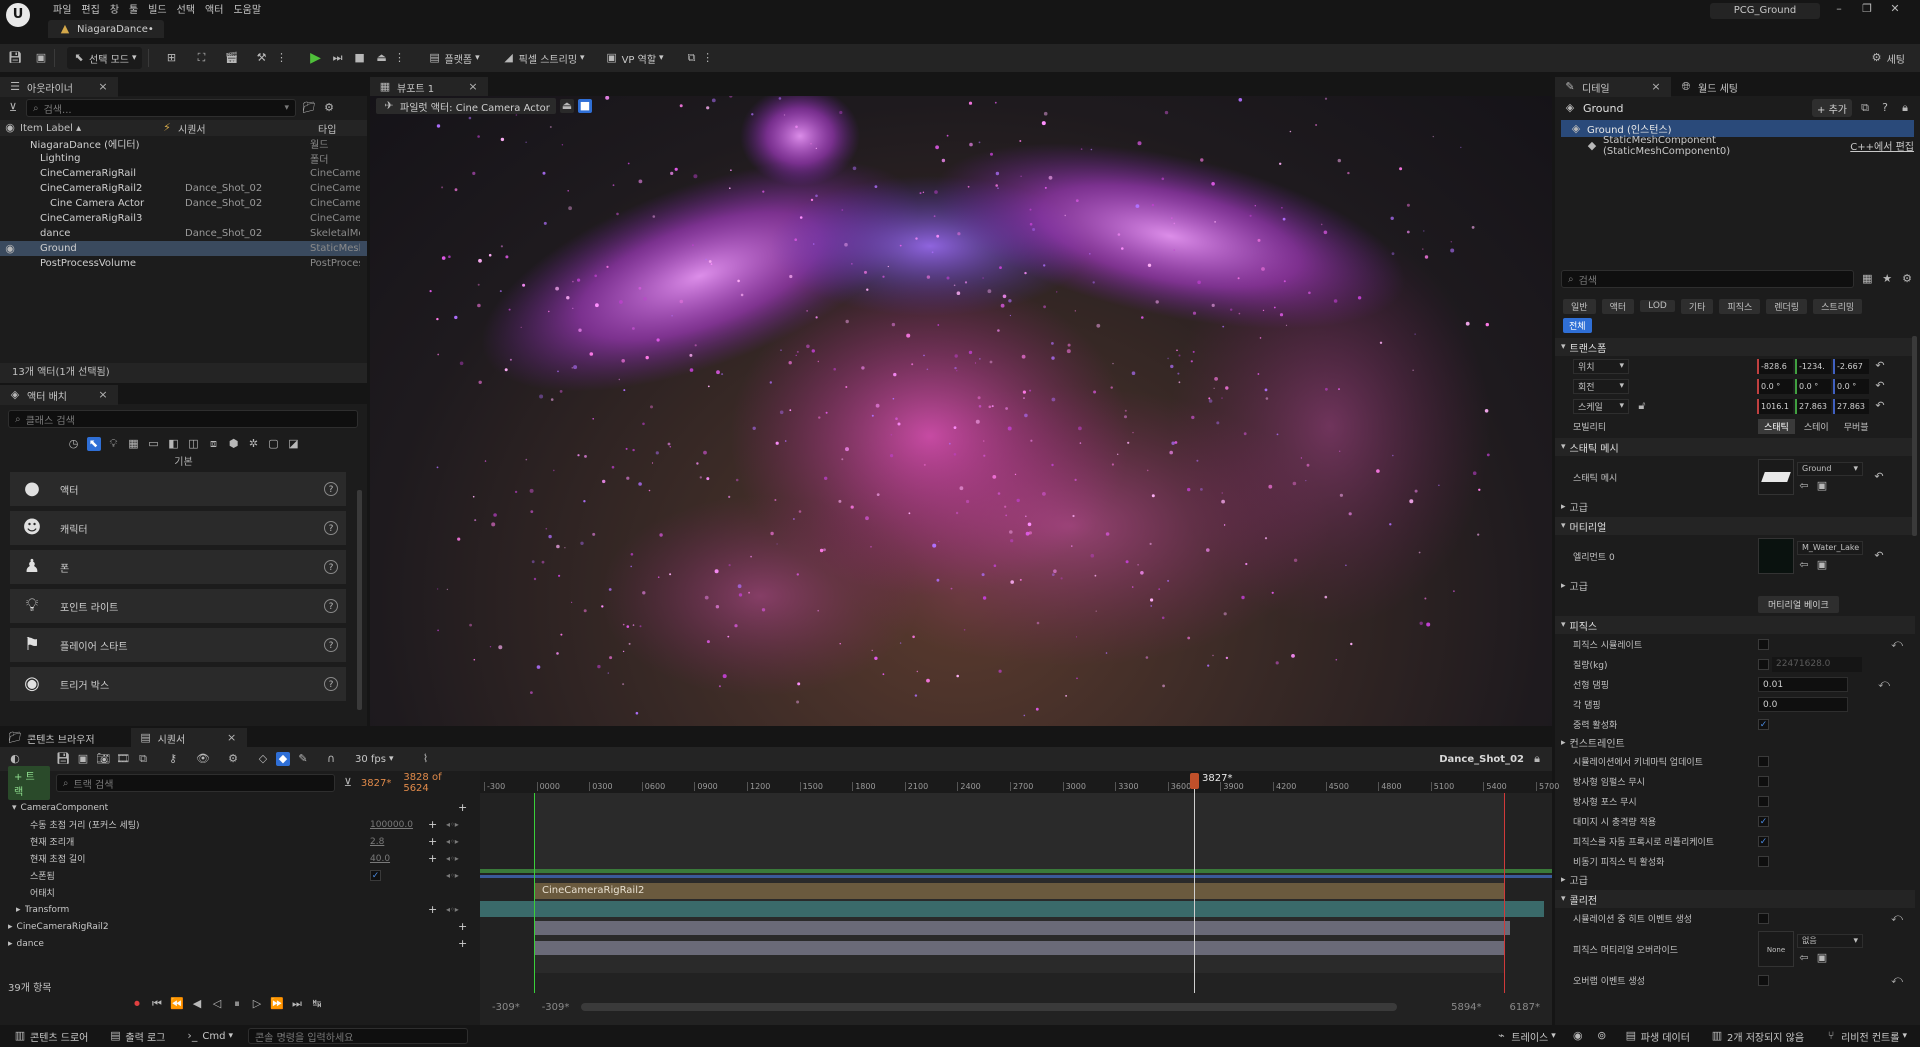 The width and height of the screenshot is (1920, 1047). I want to click on chevron-right-icon: ▸, so click(18, 910).